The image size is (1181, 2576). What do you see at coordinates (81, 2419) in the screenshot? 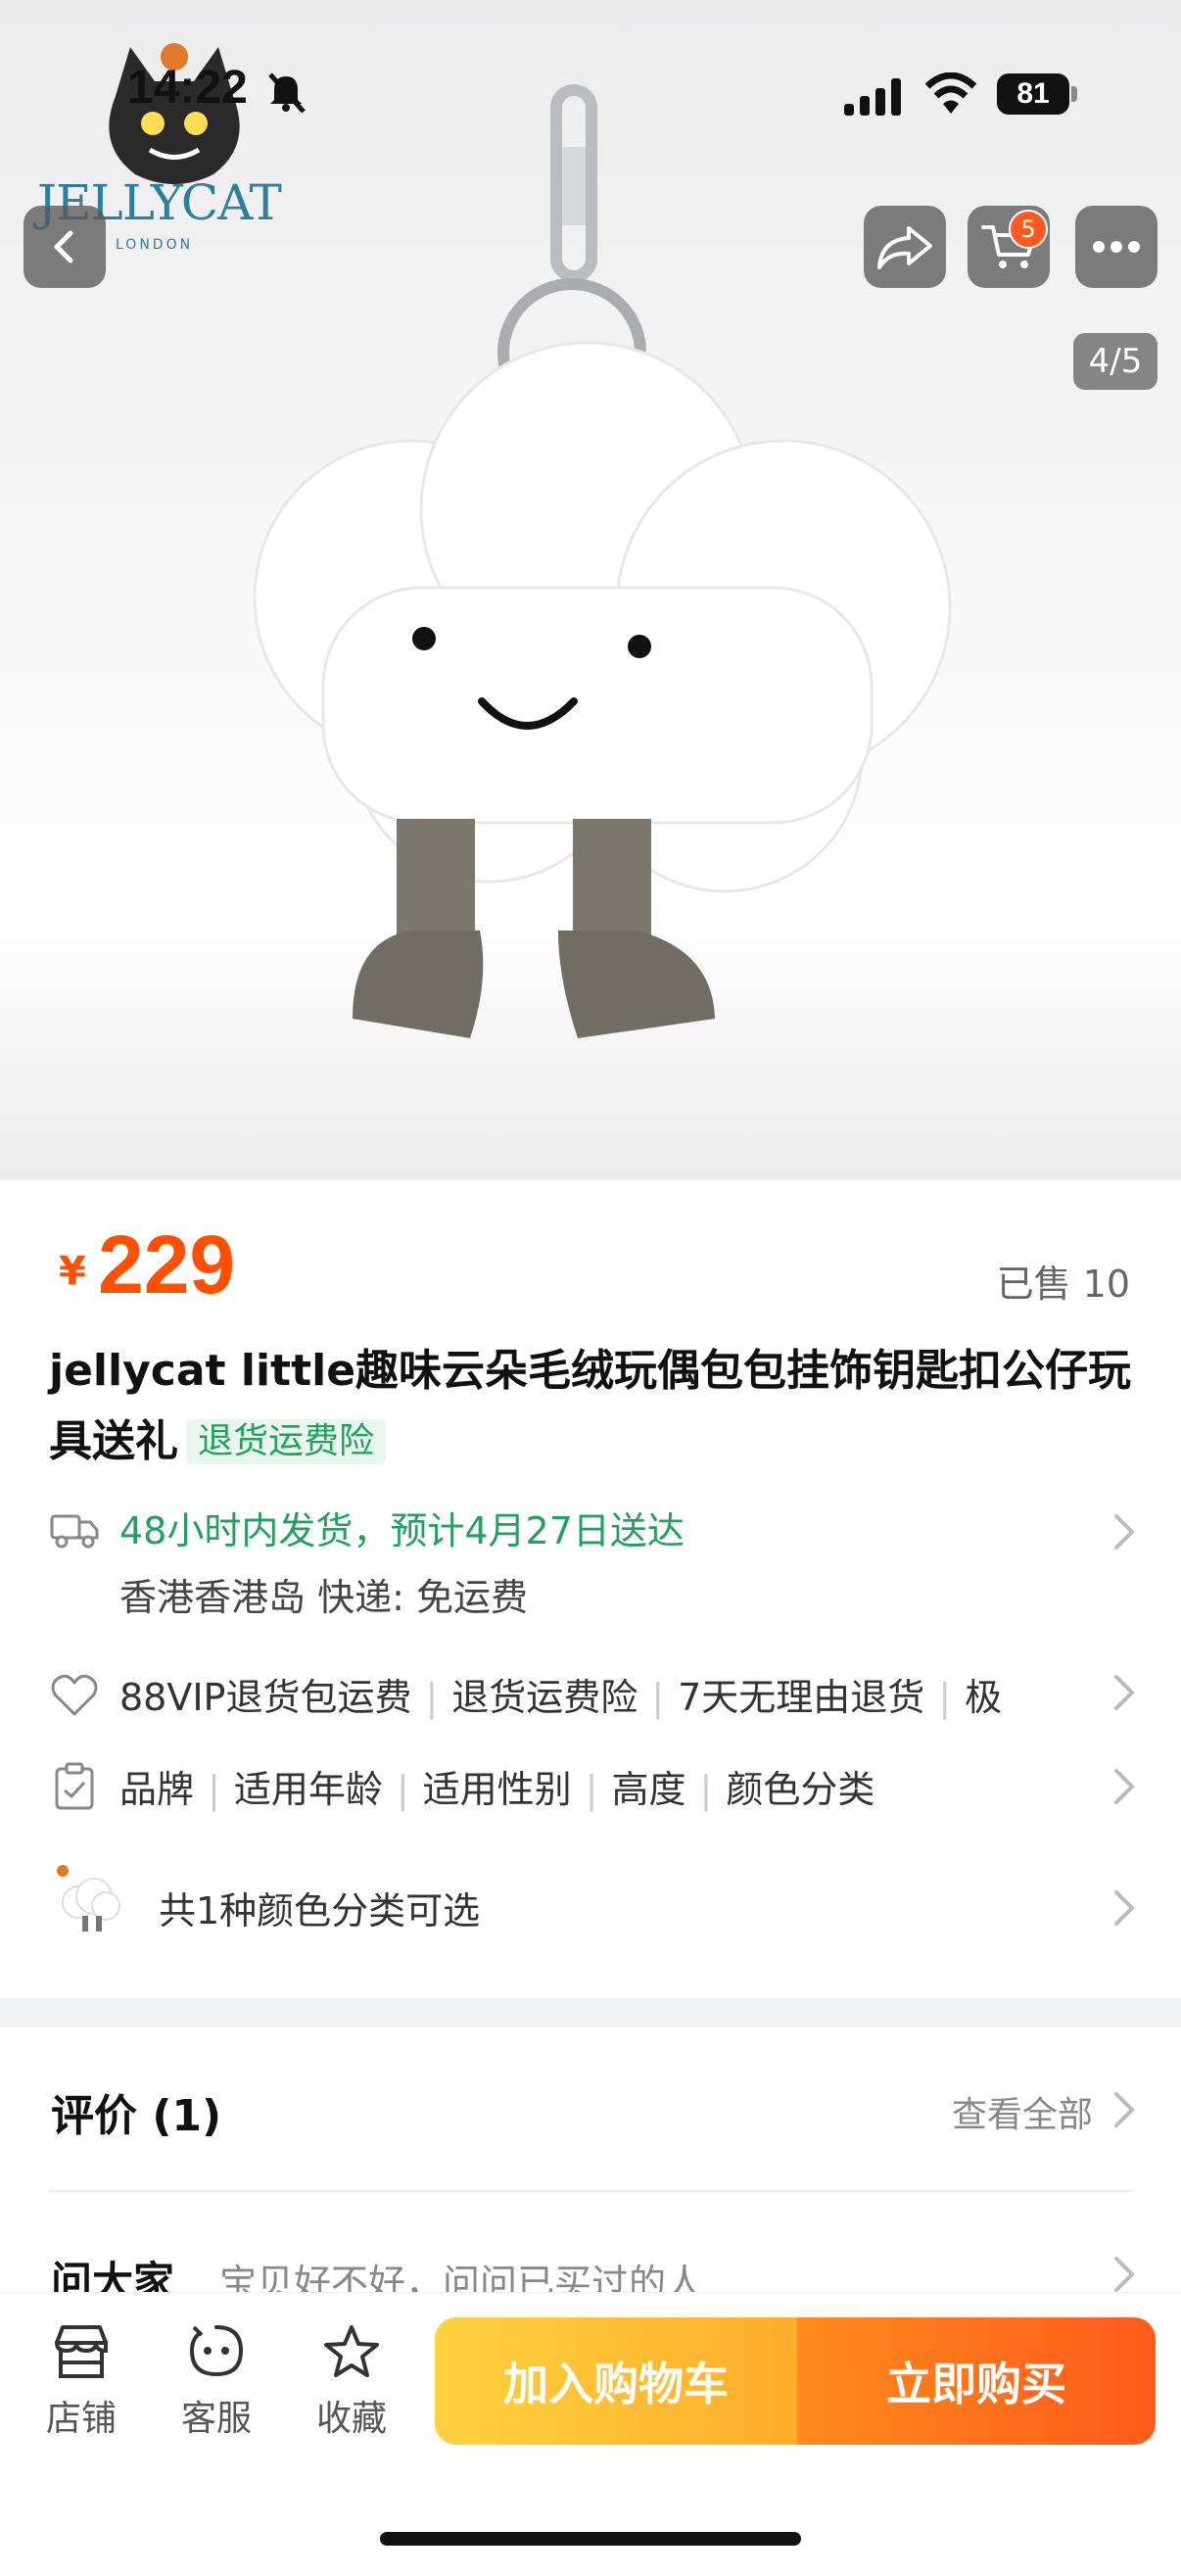
I see `shop-label: 店铺` at bounding box center [81, 2419].